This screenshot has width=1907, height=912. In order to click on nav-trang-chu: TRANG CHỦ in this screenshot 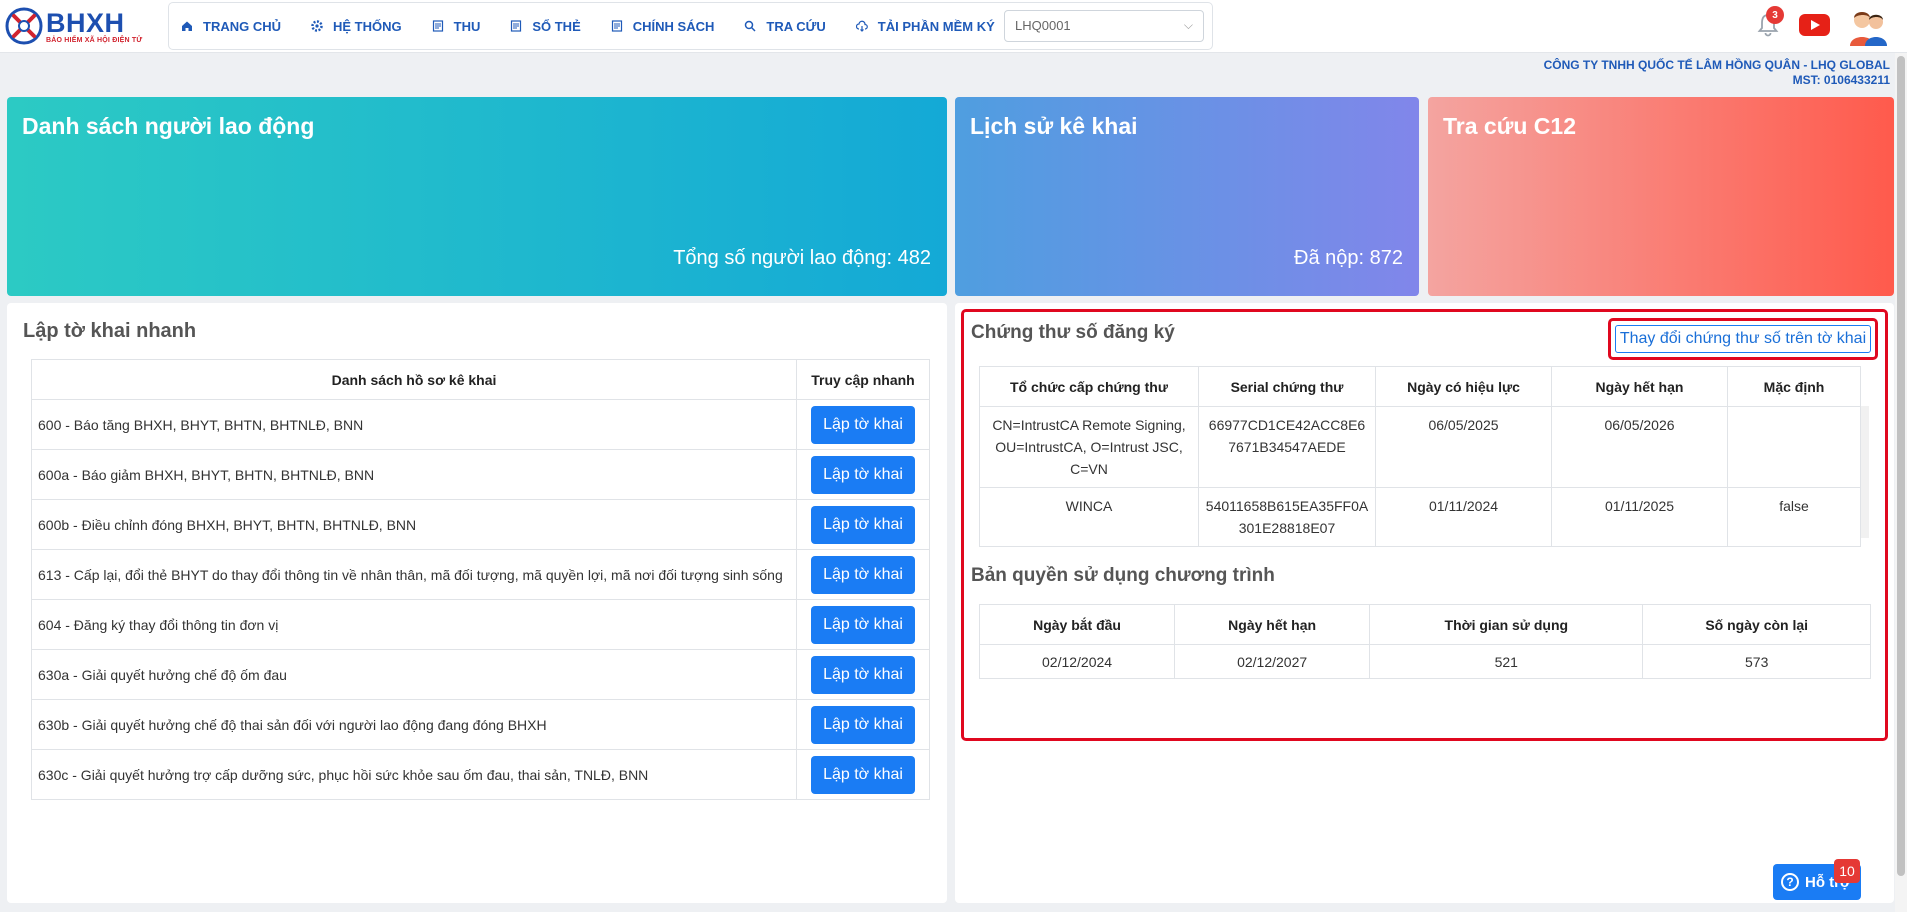, I will do `click(231, 26)`.